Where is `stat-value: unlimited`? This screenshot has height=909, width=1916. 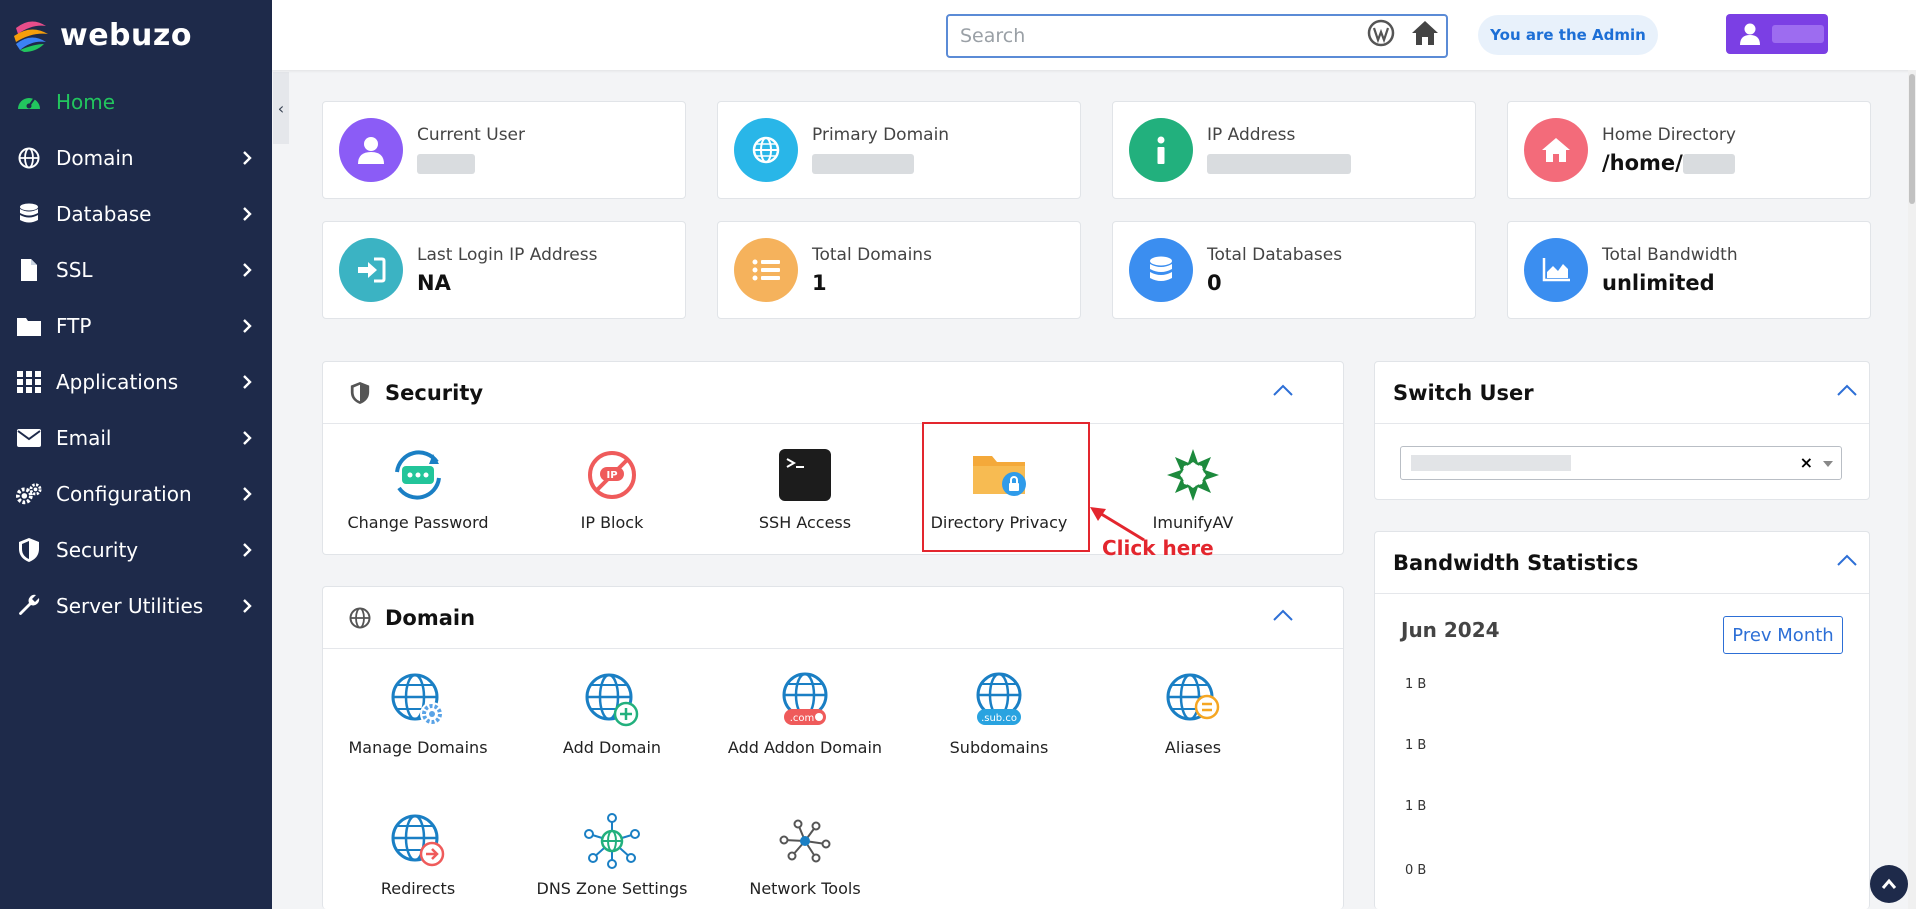
stat-value: unlimited is located at coordinates (1658, 283).